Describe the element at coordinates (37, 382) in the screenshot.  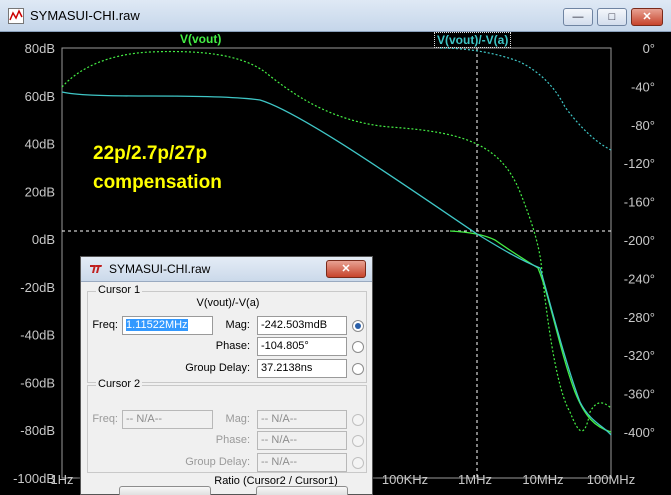
I see `left-tick-label: -60dB` at that location.